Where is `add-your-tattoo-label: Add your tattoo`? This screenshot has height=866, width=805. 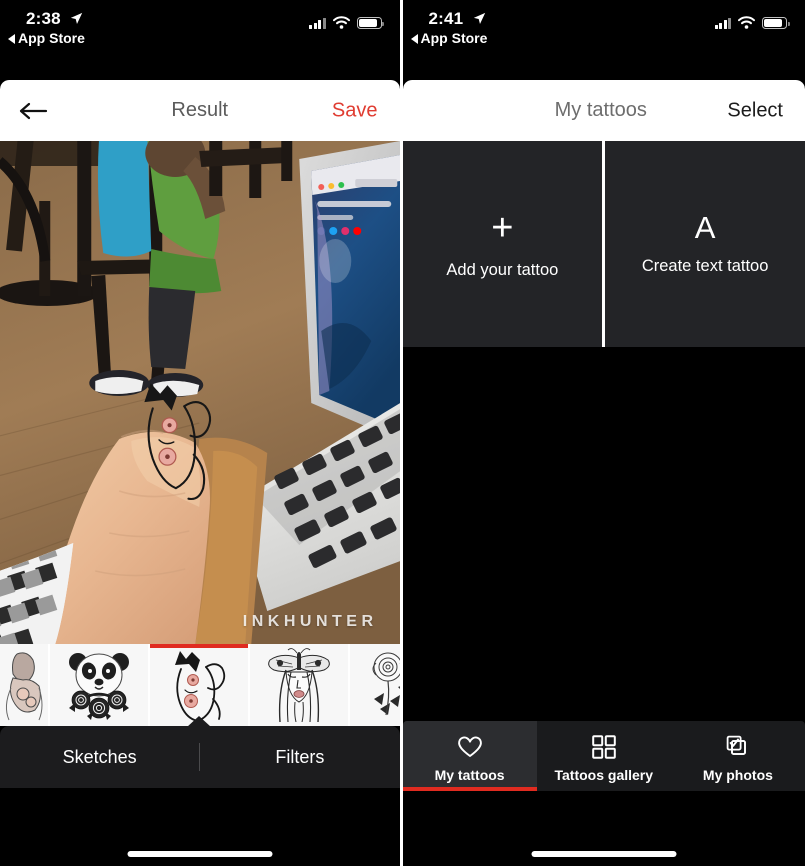
add-your-tattoo-label: Add your tattoo is located at coordinates (502, 269).